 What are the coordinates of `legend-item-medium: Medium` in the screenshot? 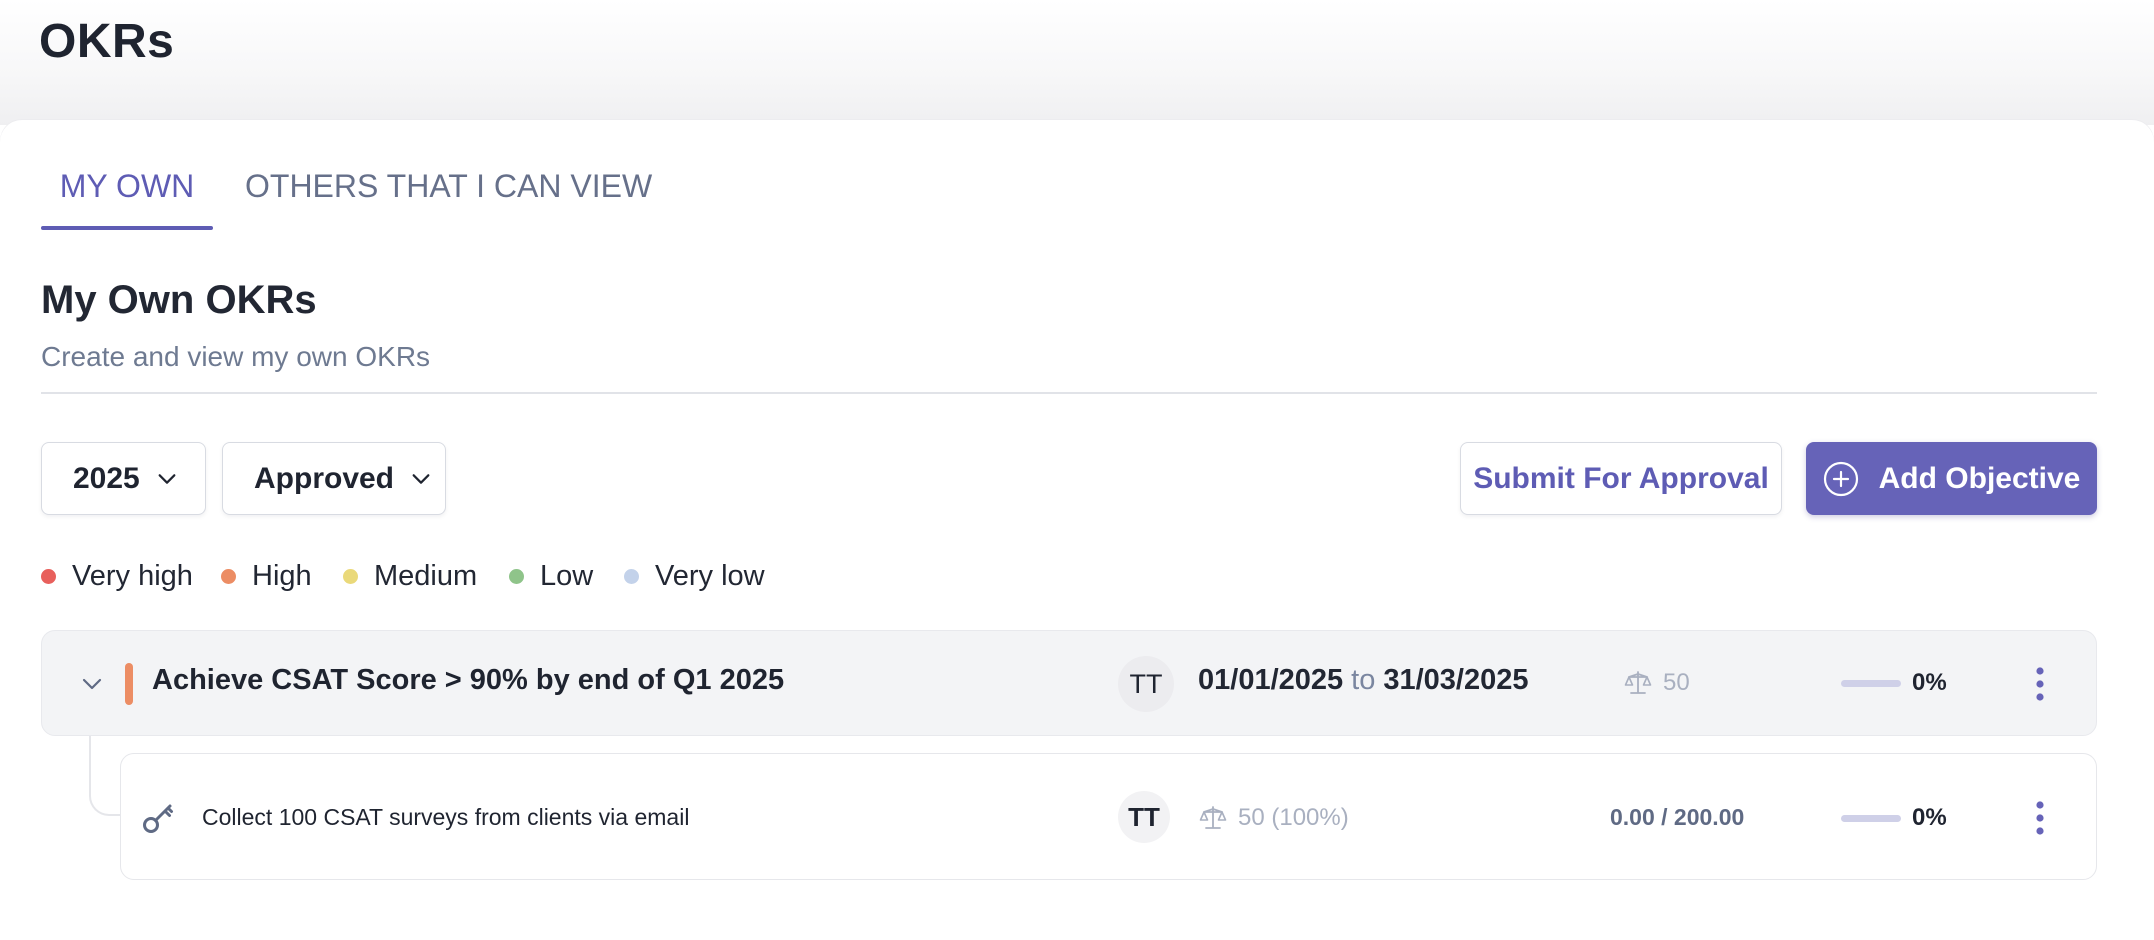 It's located at (410, 576).